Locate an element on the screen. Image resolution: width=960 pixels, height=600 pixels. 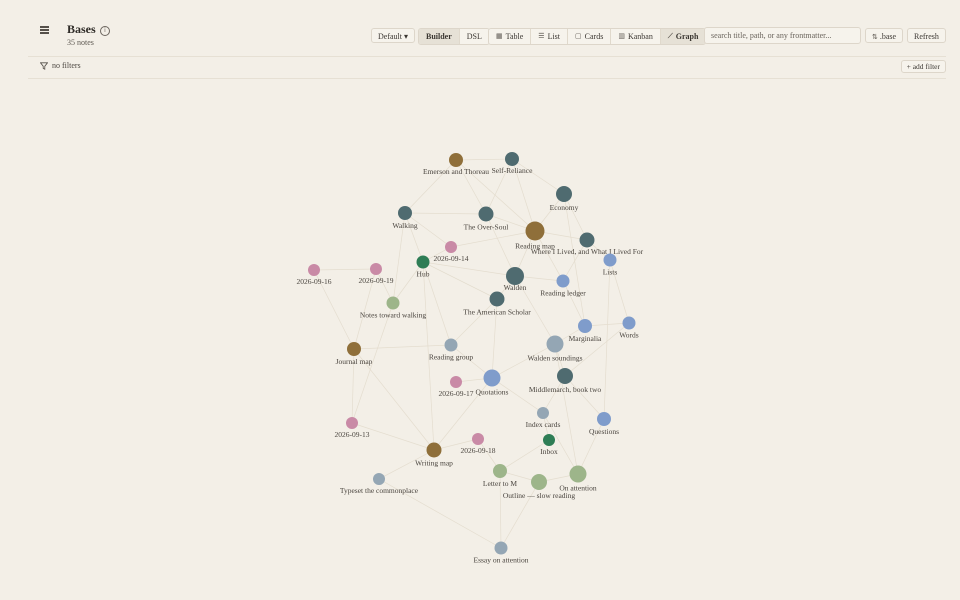
graph-node: 2026-09-19 is located at coordinates (376, 274).